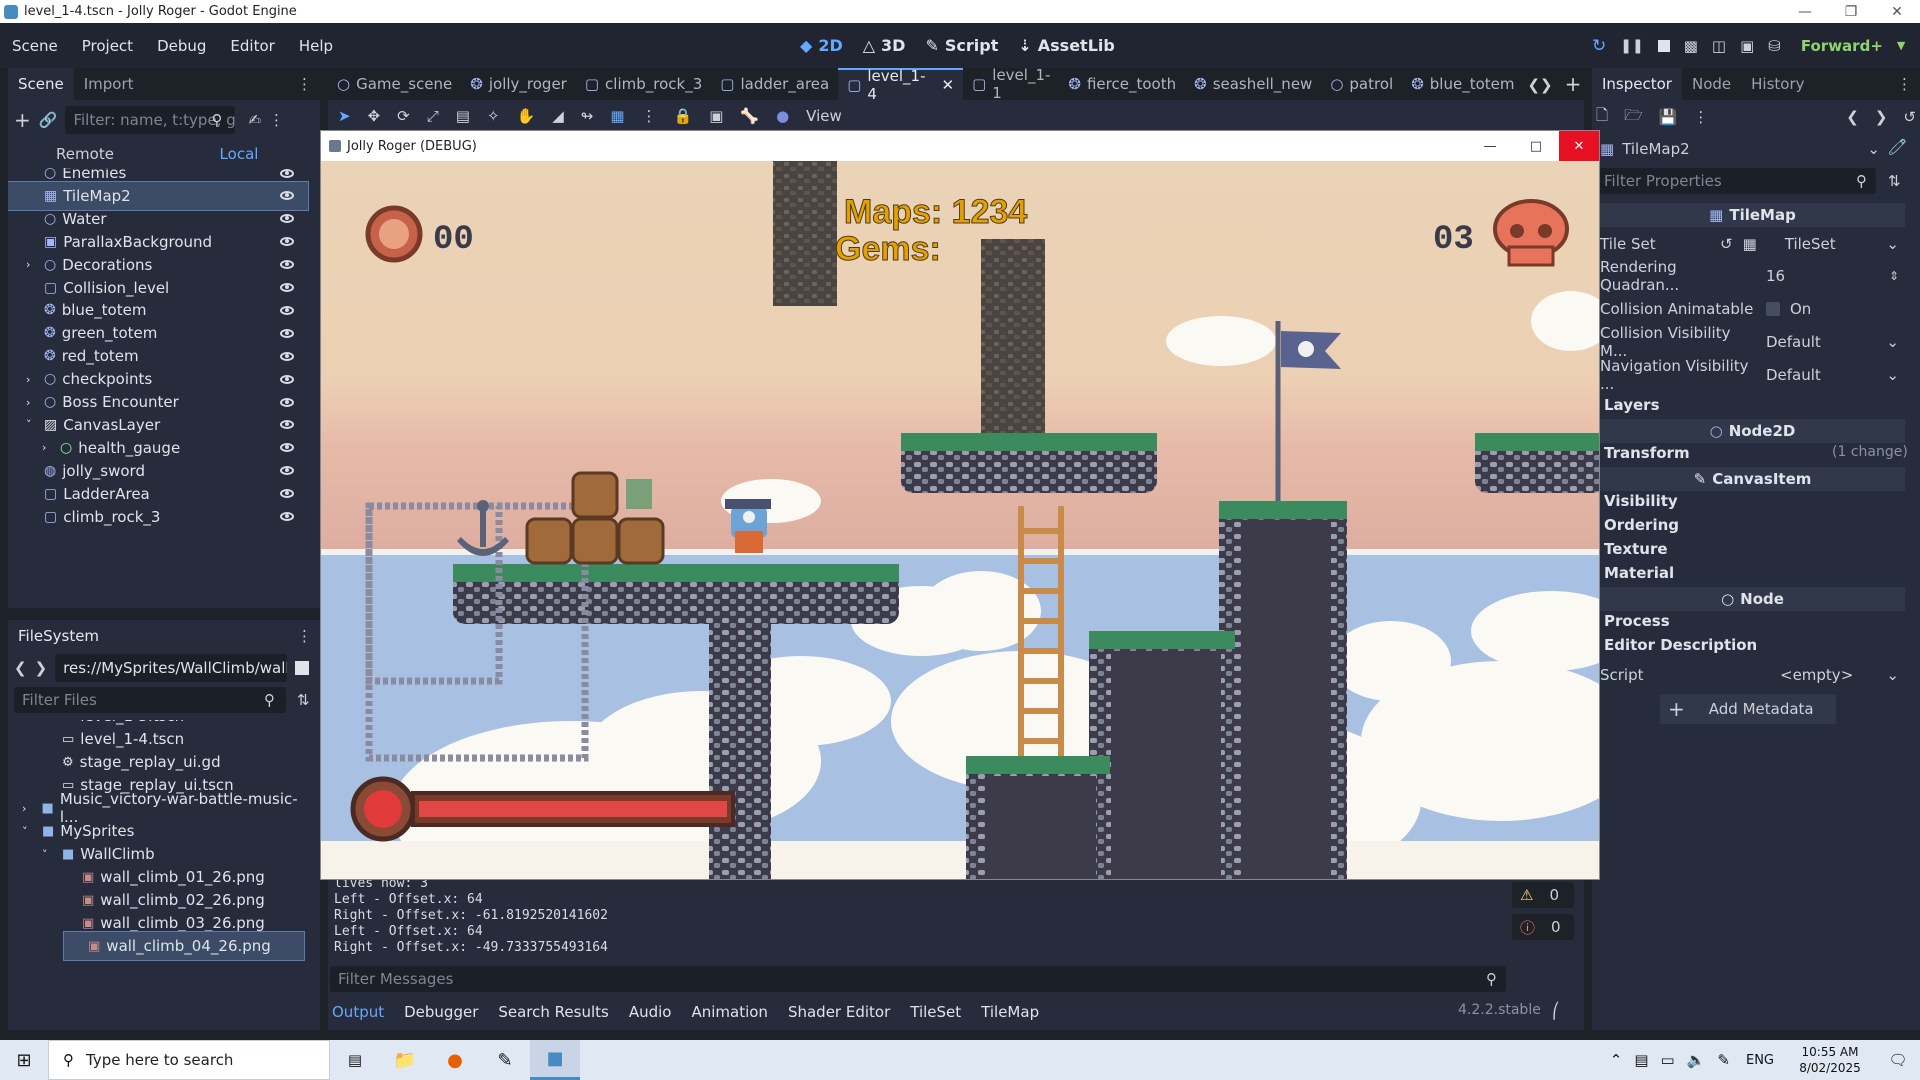 The width and height of the screenshot is (1920, 1080). Describe the element at coordinates (24, 1060) in the screenshot. I see `windows-start-icon: ⊞` at that location.